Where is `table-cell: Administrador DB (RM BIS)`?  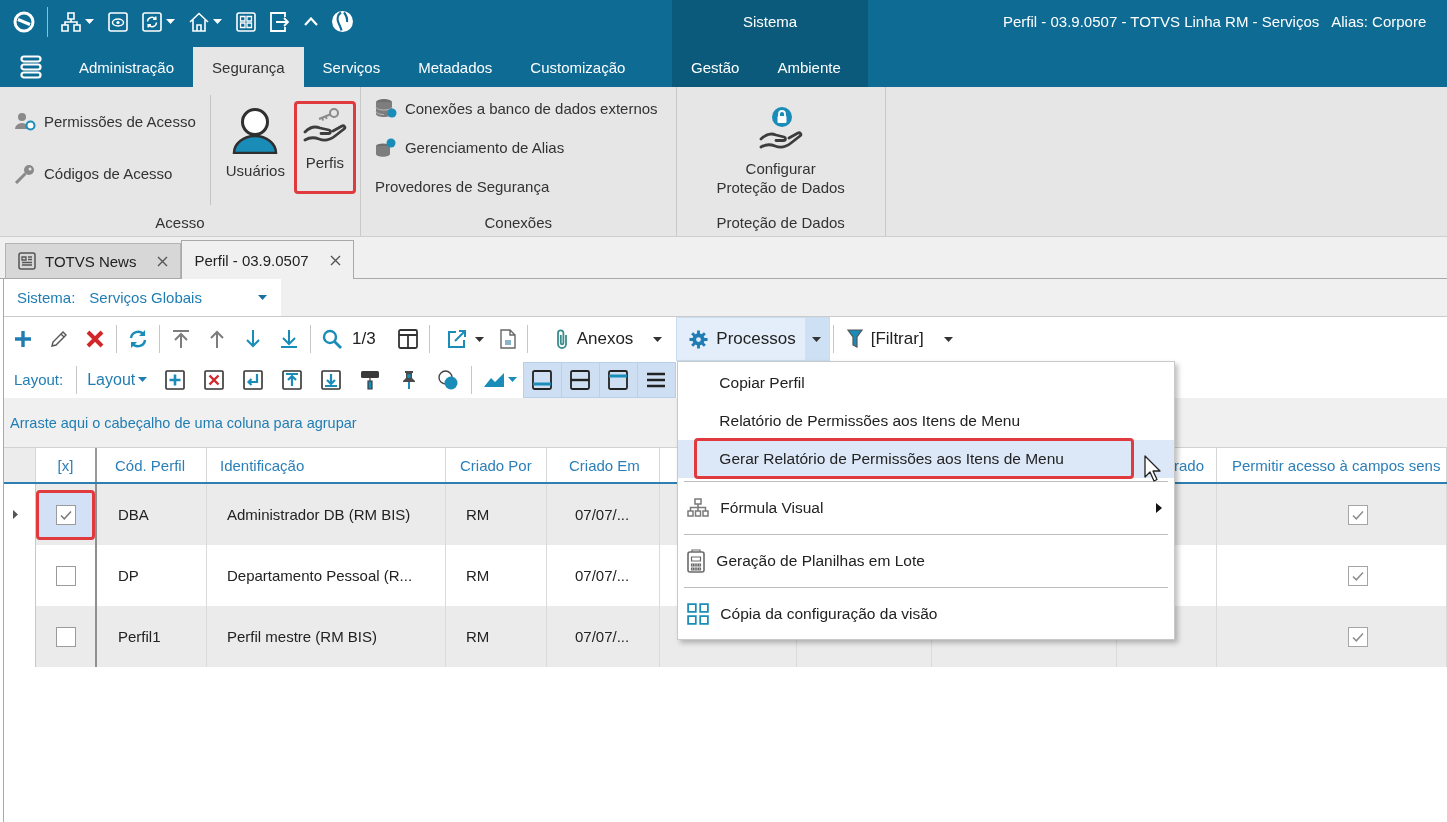
table-cell: Administrador DB (RM BIS) is located at coordinates (319, 514).